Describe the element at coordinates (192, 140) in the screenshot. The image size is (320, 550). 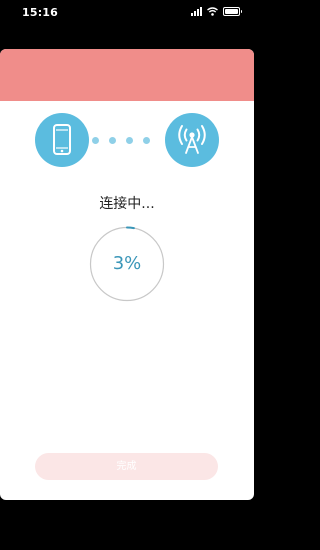
I see `router-signal-icon` at that location.